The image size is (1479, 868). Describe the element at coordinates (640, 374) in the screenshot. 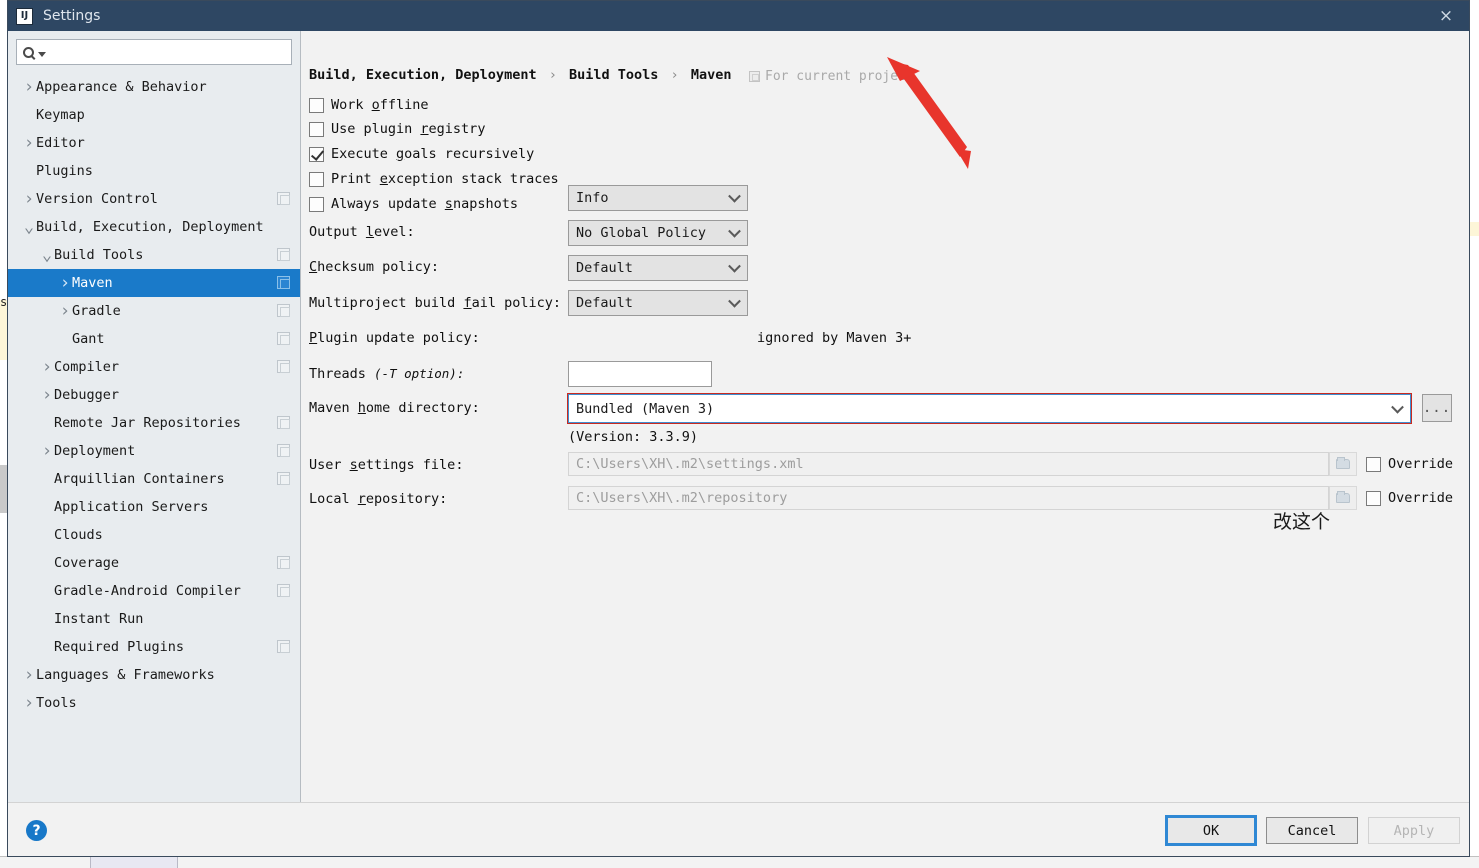

I see `threads-input` at that location.